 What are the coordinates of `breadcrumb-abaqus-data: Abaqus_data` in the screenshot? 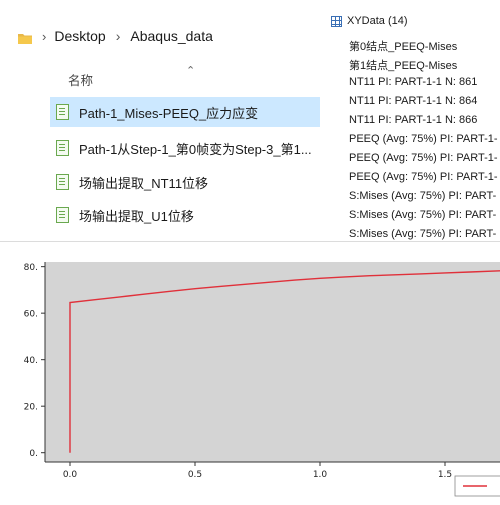 It's located at (171, 36).